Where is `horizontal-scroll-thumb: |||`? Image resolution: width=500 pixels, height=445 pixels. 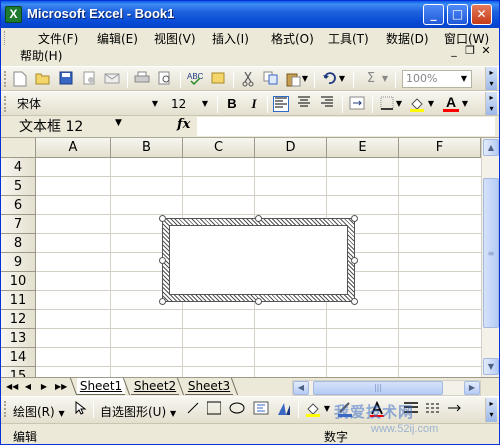
horizontal-scroll-thumb: ||| is located at coordinates (378, 388).